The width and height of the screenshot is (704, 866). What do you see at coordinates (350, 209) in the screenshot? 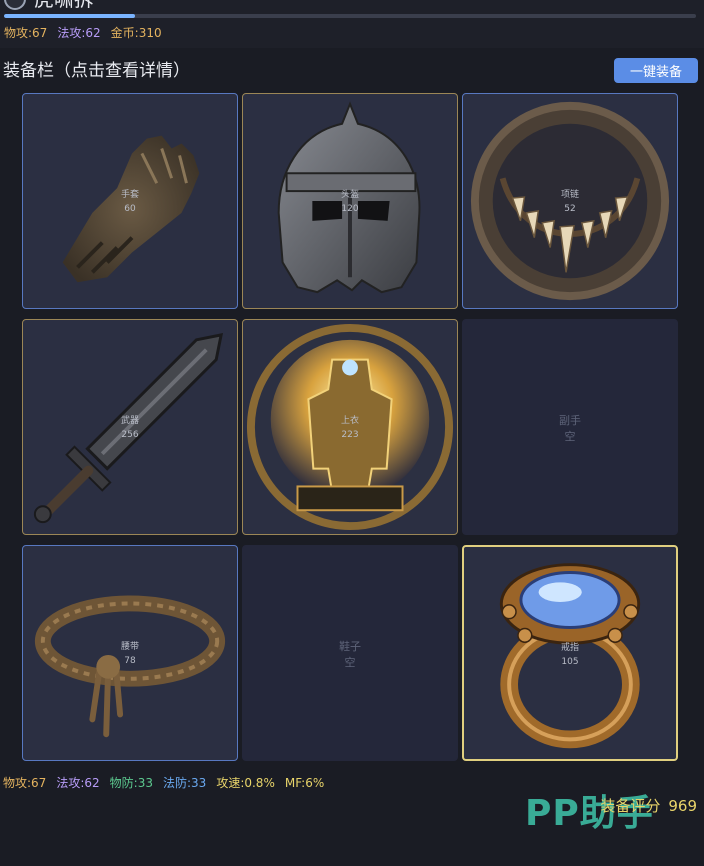
I see `slot-score: 120` at bounding box center [350, 209].